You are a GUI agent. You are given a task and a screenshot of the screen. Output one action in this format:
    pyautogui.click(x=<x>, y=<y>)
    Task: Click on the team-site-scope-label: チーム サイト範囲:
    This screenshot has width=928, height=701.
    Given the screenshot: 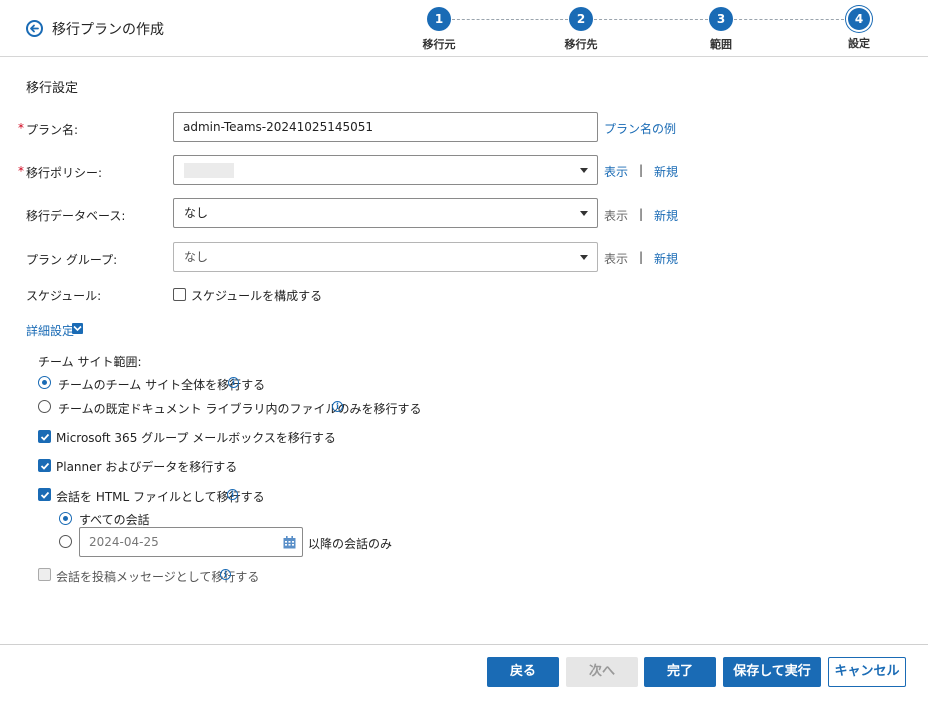 What is the action you would take?
    pyautogui.click(x=90, y=362)
    